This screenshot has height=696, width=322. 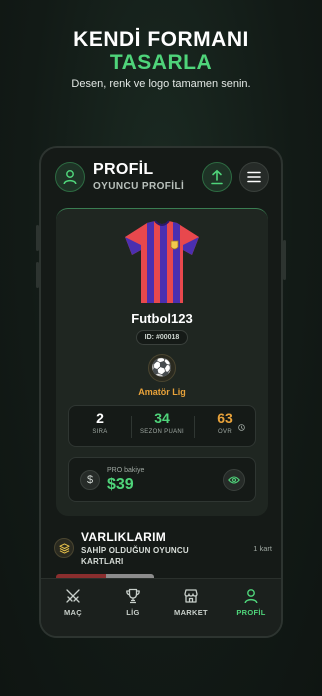 What do you see at coordinates (162, 318) in the screenshot?
I see `username: Futbol123` at bounding box center [162, 318].